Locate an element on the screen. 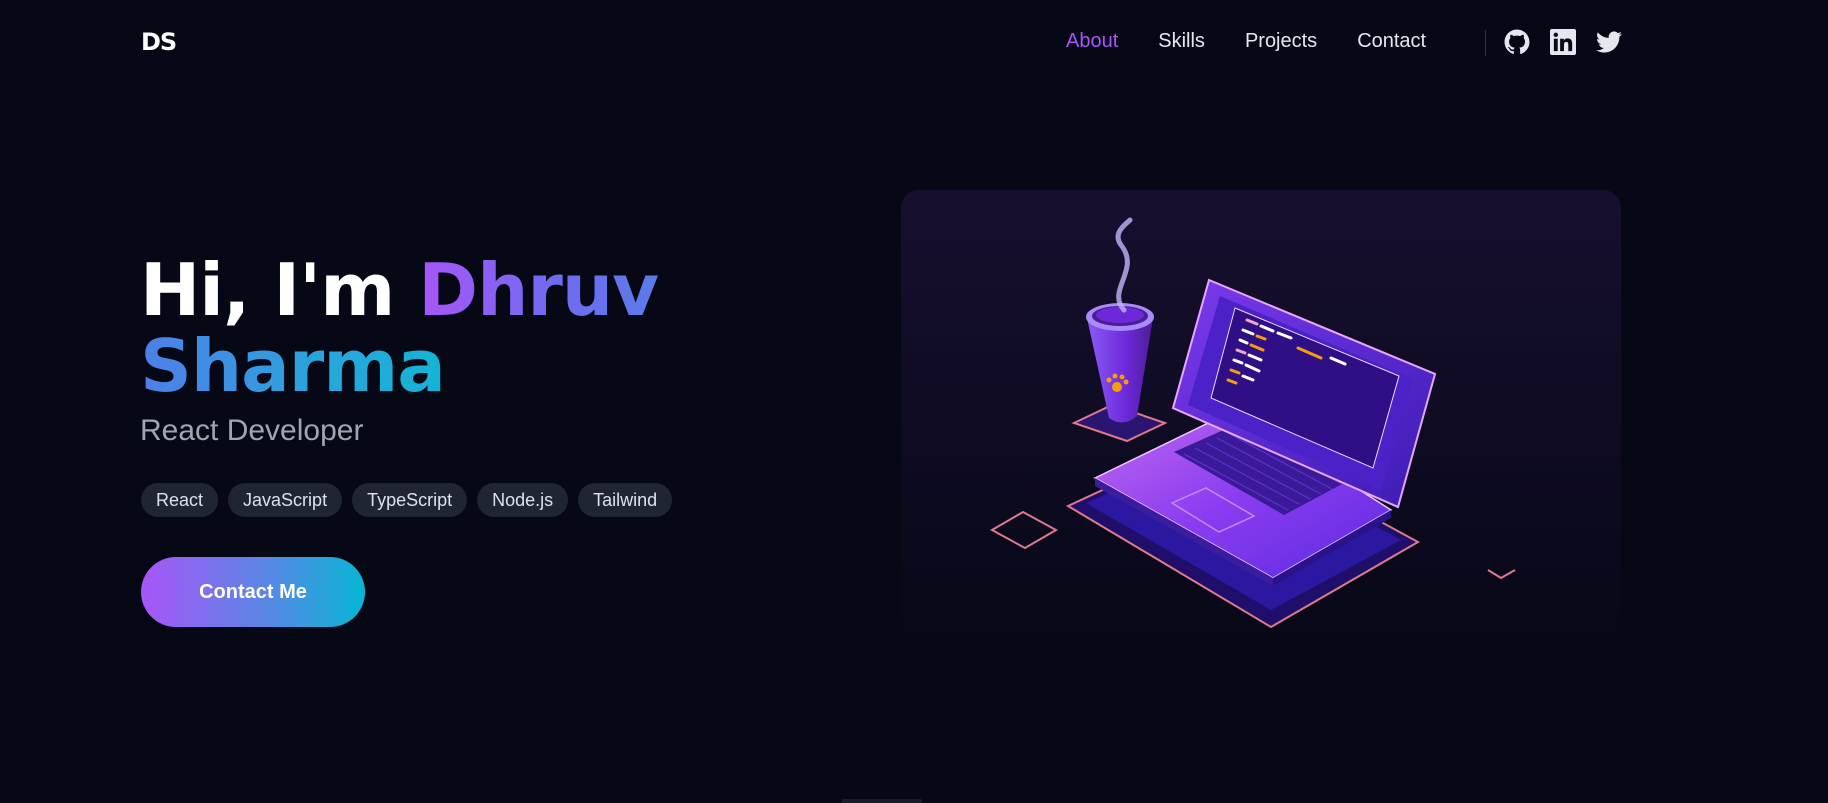  skill-tag: JavaScript is located at coordinates (285, 500).